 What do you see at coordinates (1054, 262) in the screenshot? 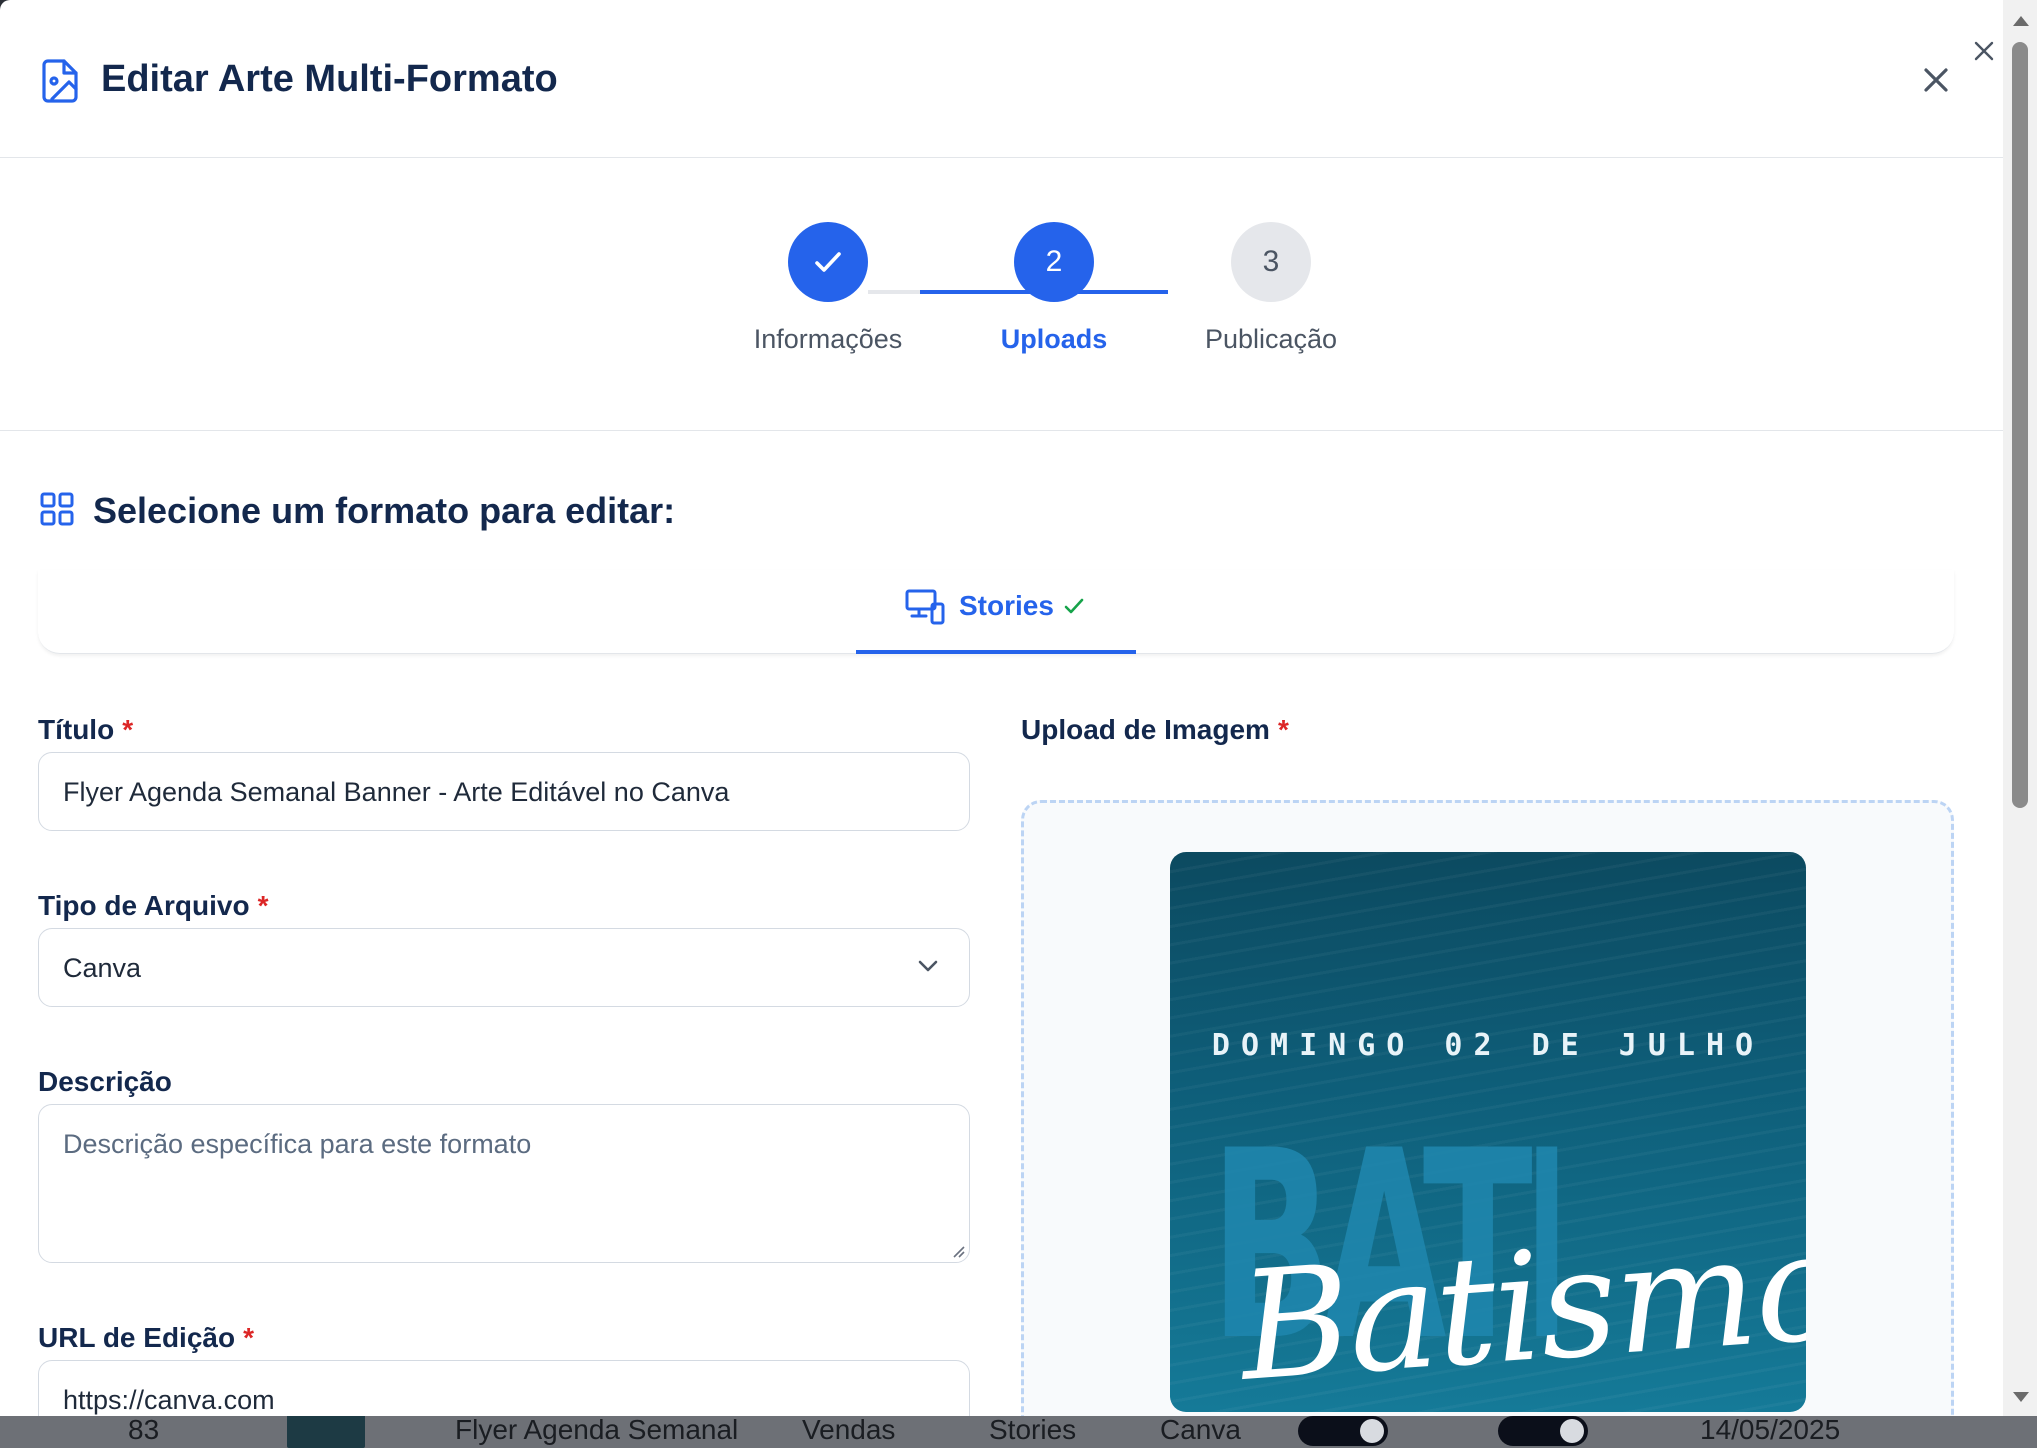
I see `step-2-circle: 2` at bounding box center [1054, 262].